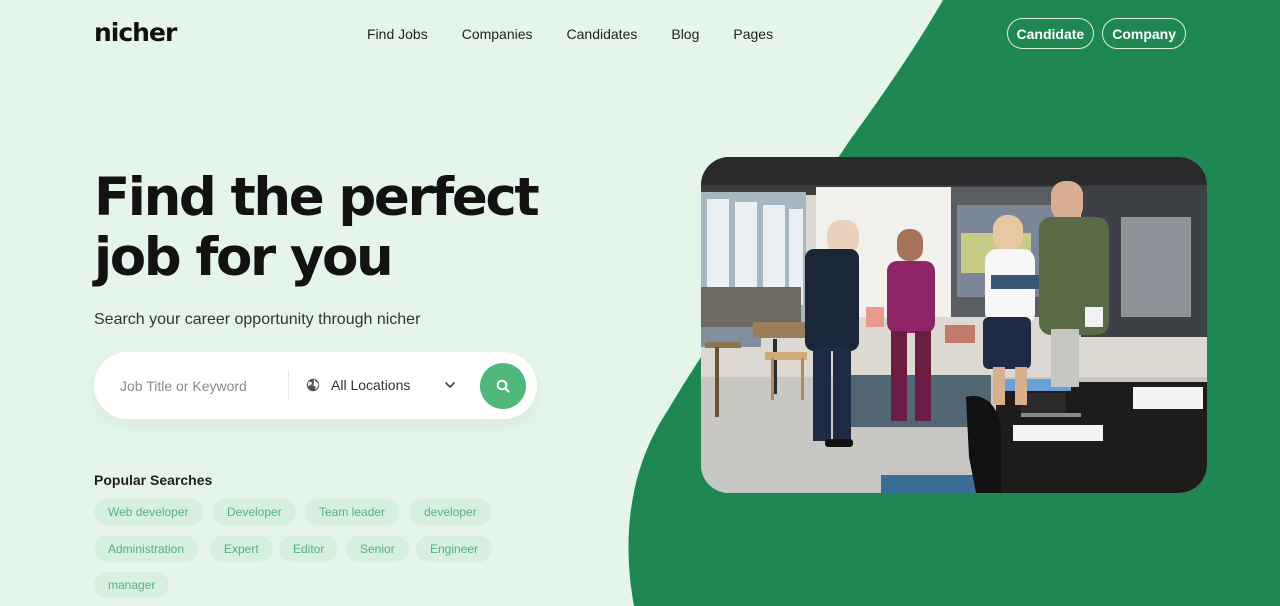 This screenshot has height=606, width=1280. What do you see at coordinates (685, 34) in the screenshot?
I see `nav-blog: Blog` at bounding box center [685, 34].